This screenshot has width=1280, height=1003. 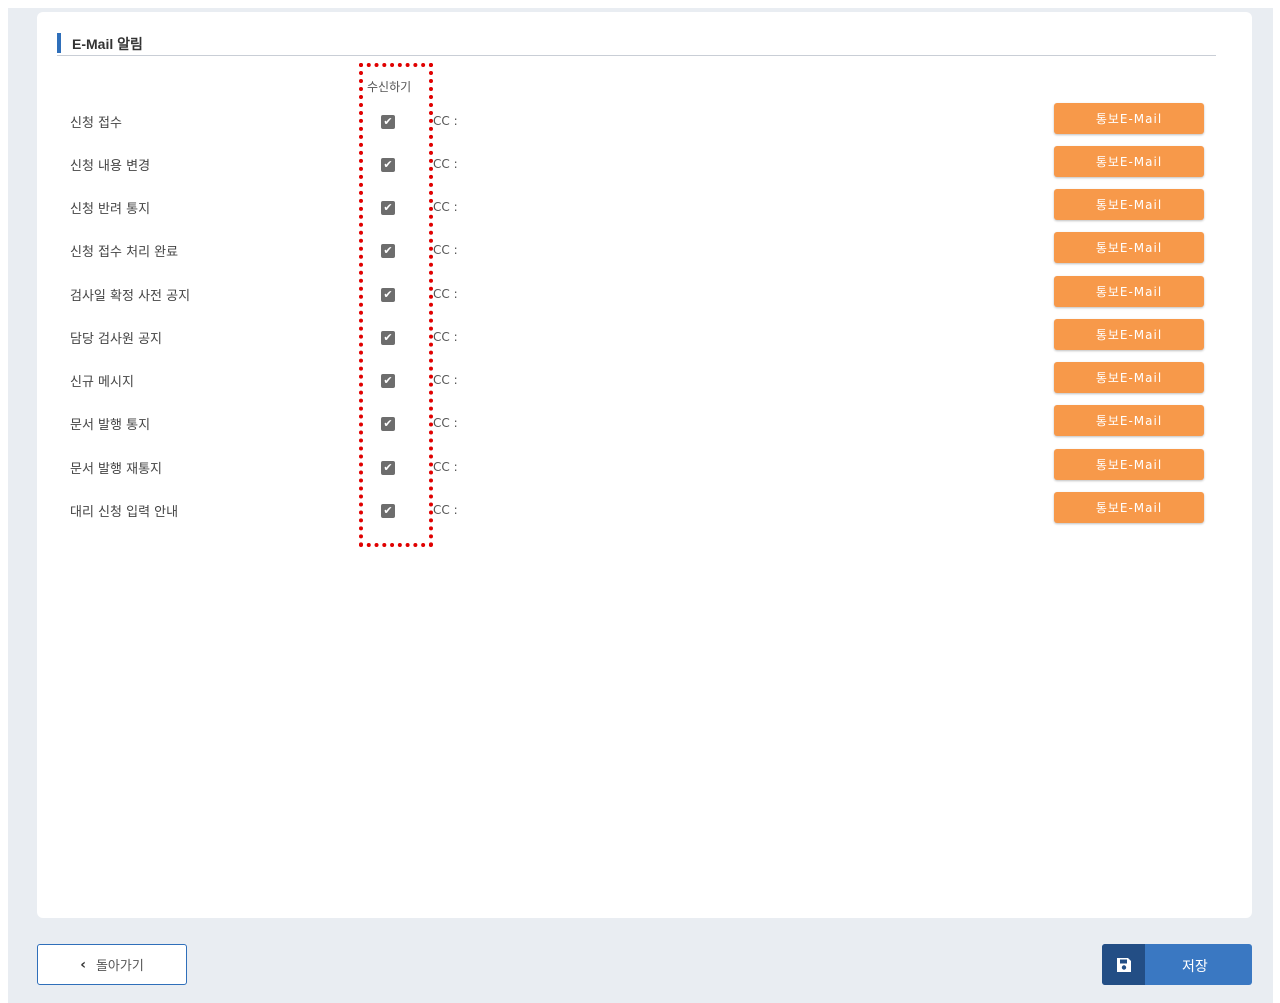 What do you see at coordinates (1195, 967) in the screenshot?
I see `save-button-label: 저장` at bounding box center [1195, 967].